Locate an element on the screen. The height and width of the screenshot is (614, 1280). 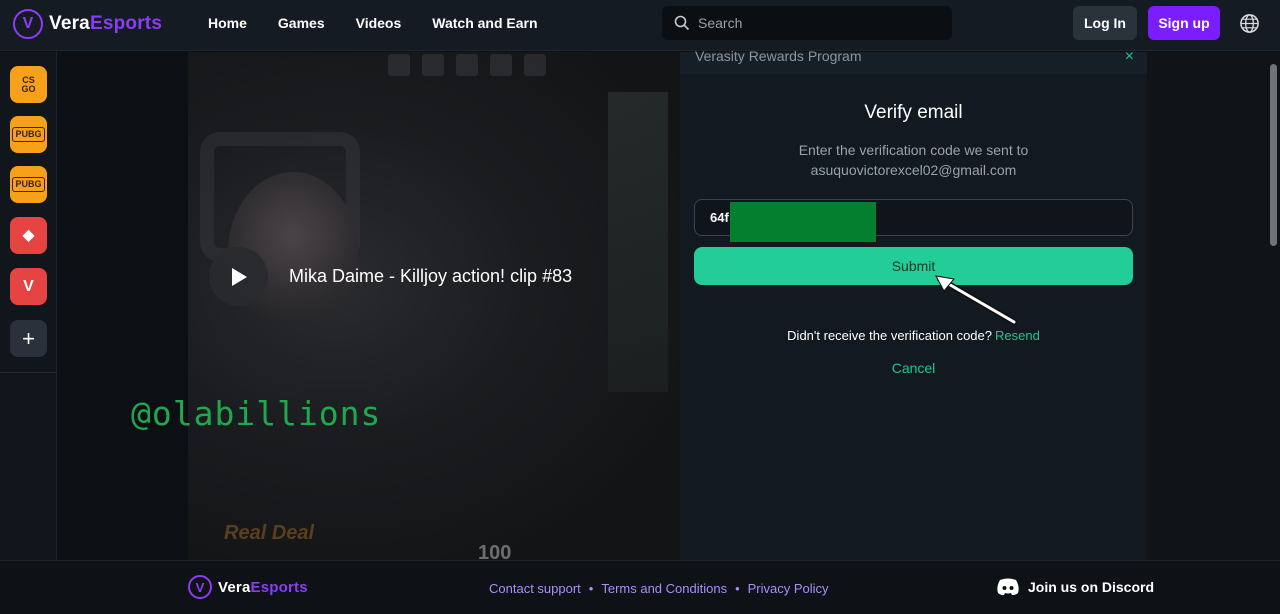
play-icon is located at coordinates (239, 276).